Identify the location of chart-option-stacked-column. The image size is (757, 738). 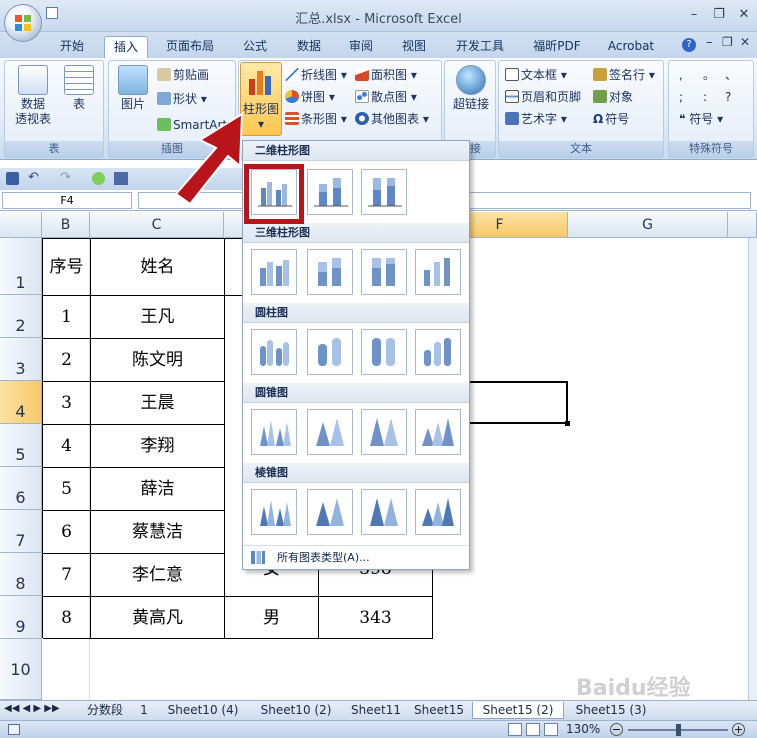
(330, 192).